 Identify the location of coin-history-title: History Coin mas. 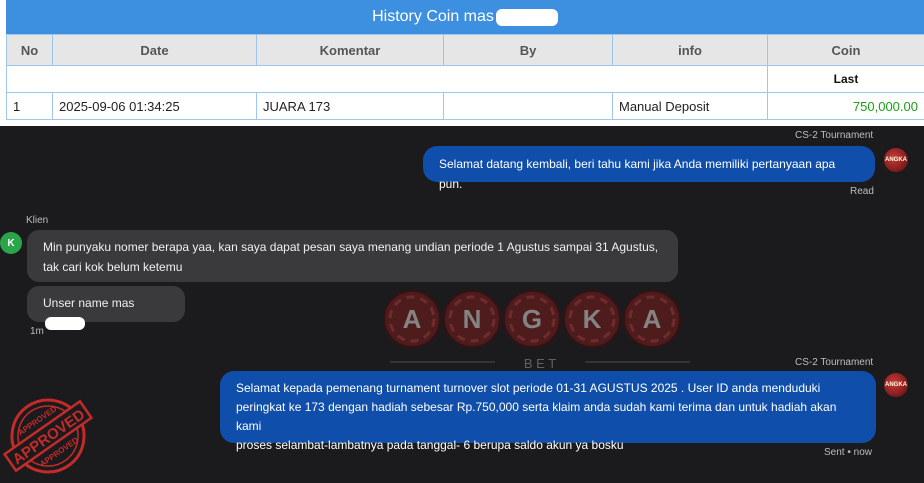
(433, 16).